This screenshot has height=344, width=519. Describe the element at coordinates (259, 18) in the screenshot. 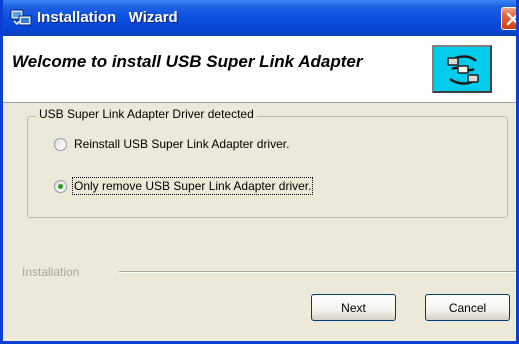

I see `title-bar: Installation Wizard` at that location.